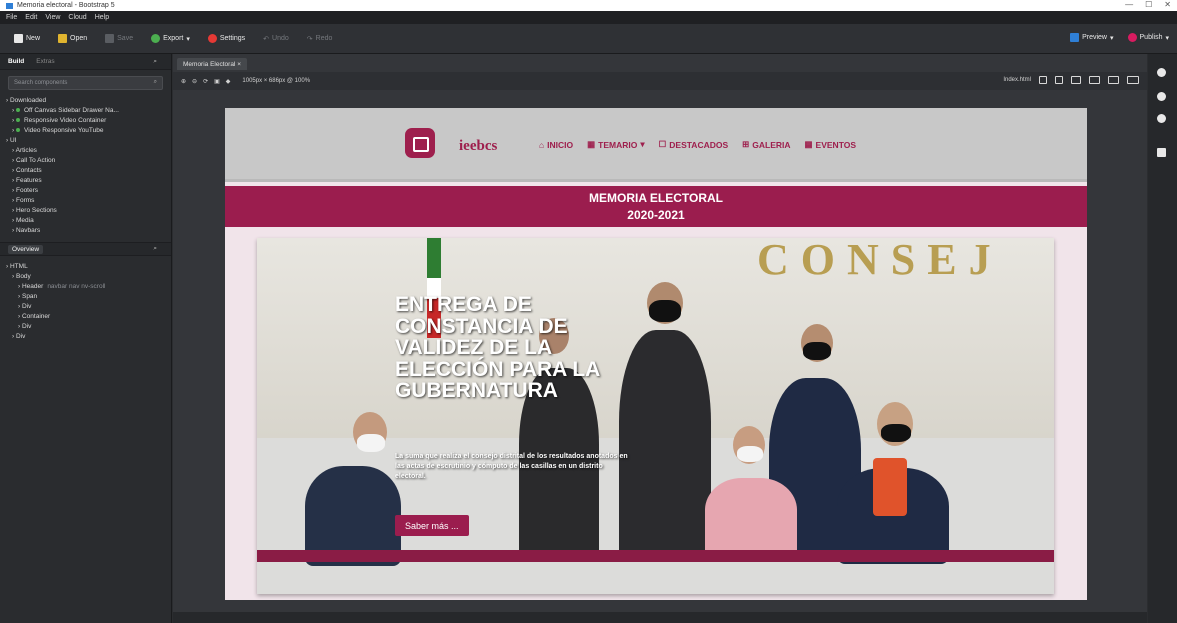 This screenshot has height=623, width=1177. I want to click on tree-item: › Footers, so click(88, 191).